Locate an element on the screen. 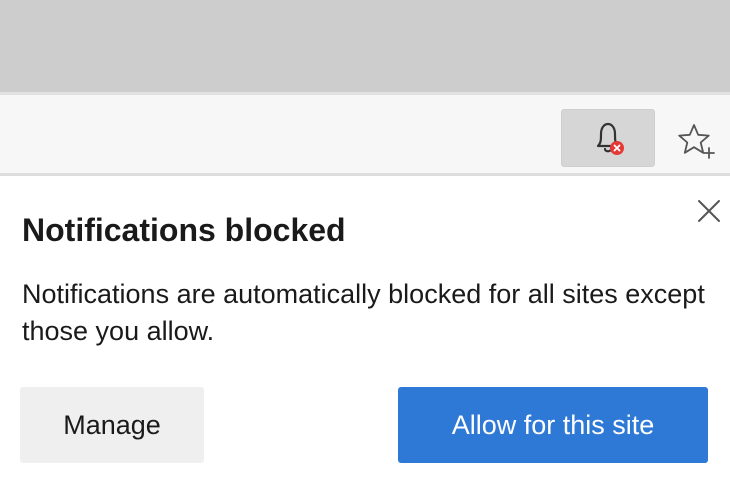 The height and width of the screenshot is (487, 730). close-icon is located at coordinates (709, 211).